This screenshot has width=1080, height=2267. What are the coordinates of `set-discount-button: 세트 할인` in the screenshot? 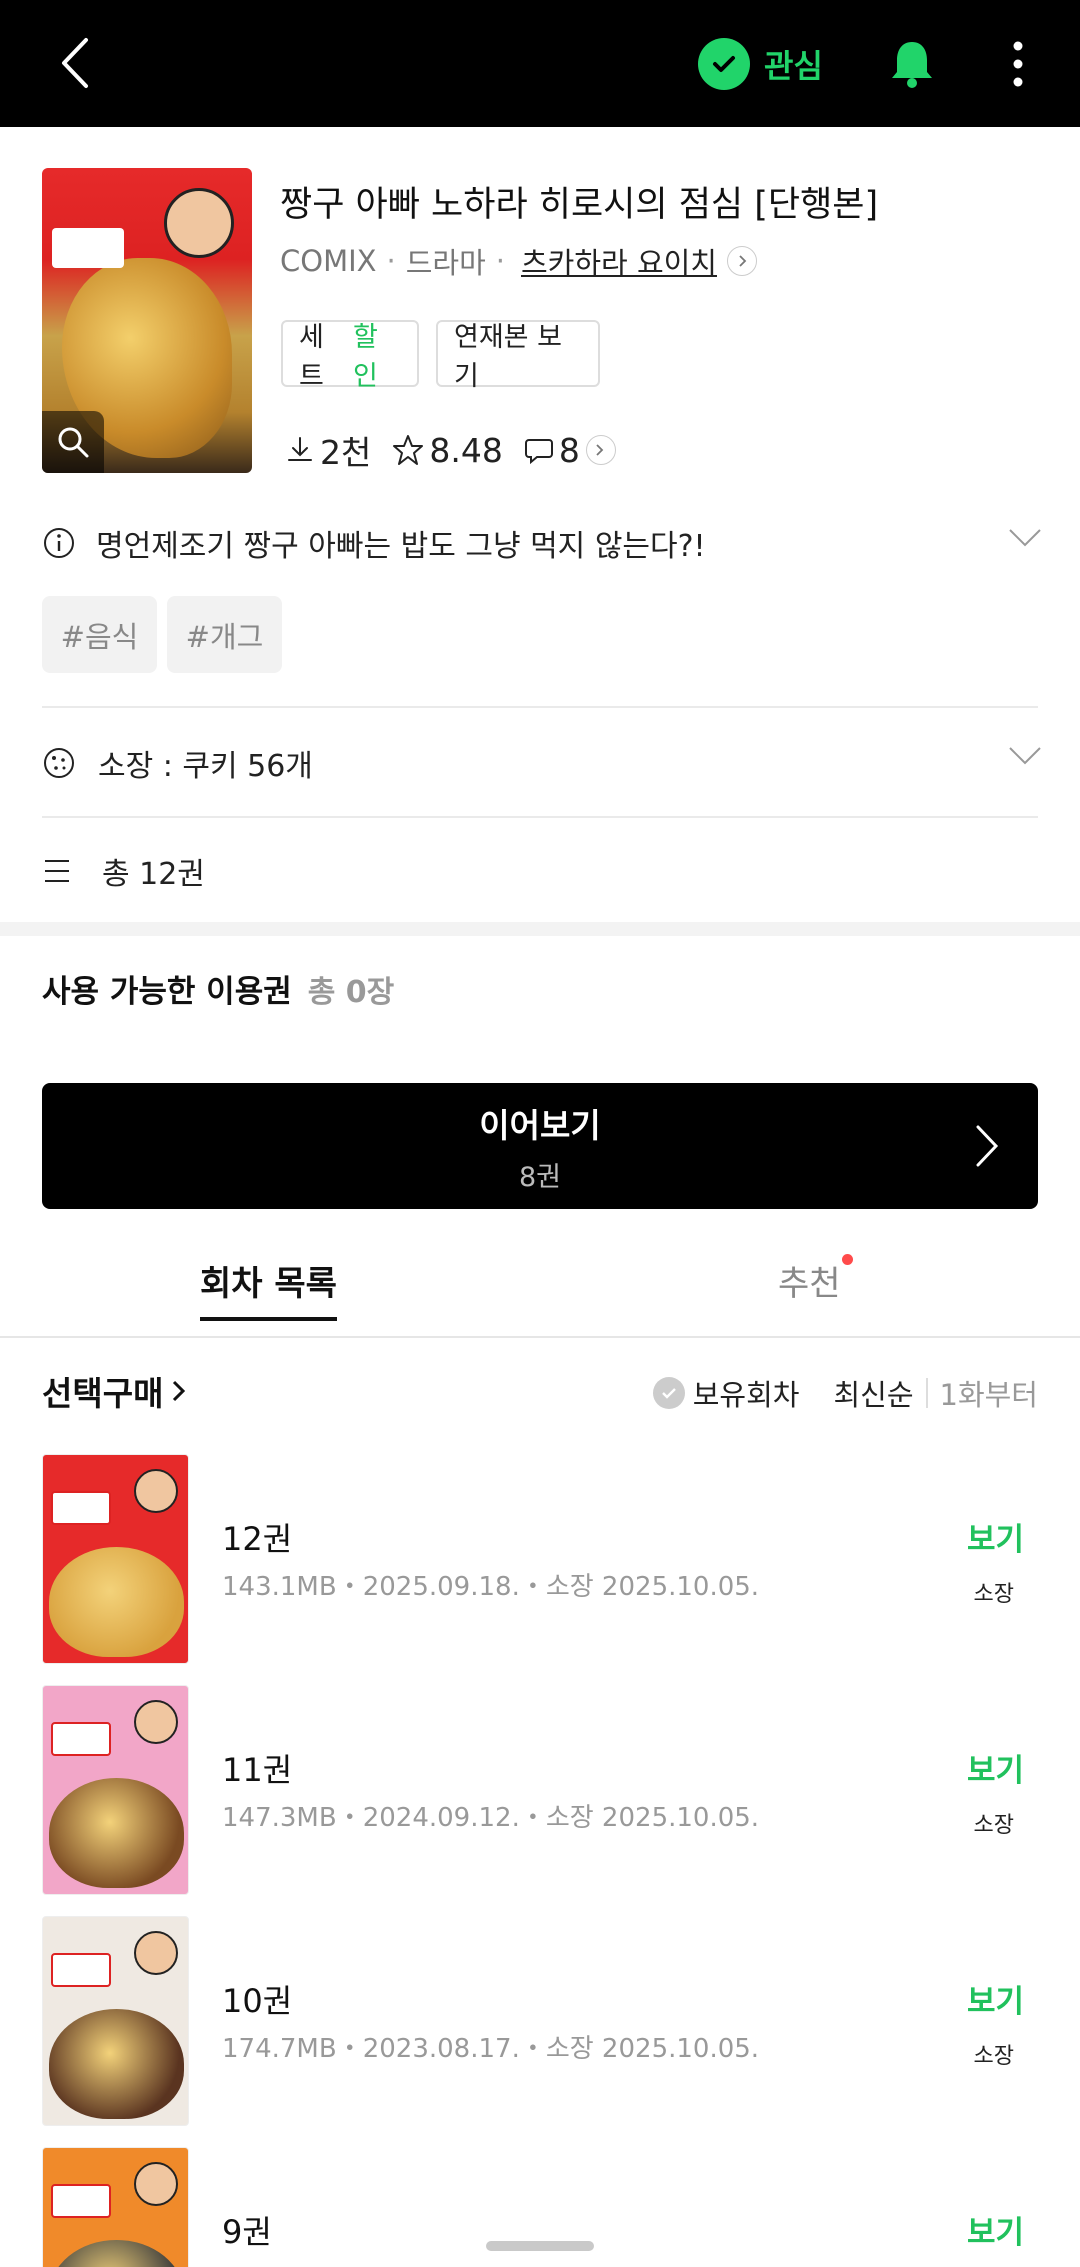 It's located at (350, 356).